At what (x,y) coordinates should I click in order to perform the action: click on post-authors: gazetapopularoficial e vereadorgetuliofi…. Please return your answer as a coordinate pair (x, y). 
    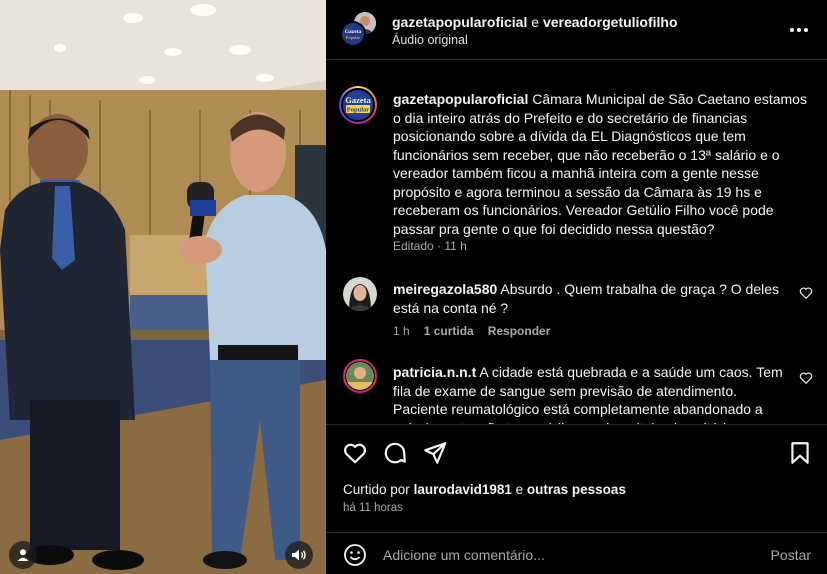
    Looking at the image, I should click on (535, 22).